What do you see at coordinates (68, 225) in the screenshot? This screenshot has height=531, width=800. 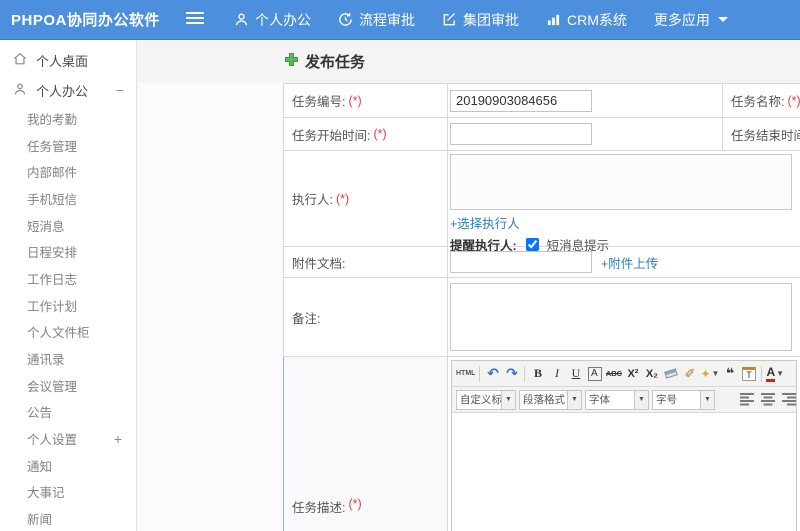 I see `sidebar-item-short-message: 短消息` at bounding box center [68, 225].